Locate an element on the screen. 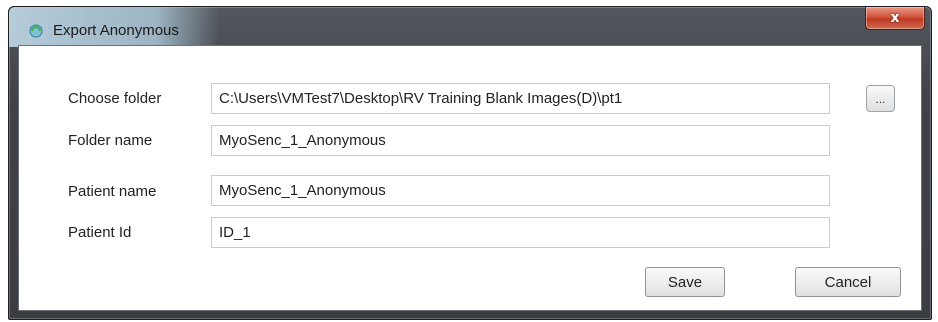  save-button: Save is located at coordinates (685, 282).